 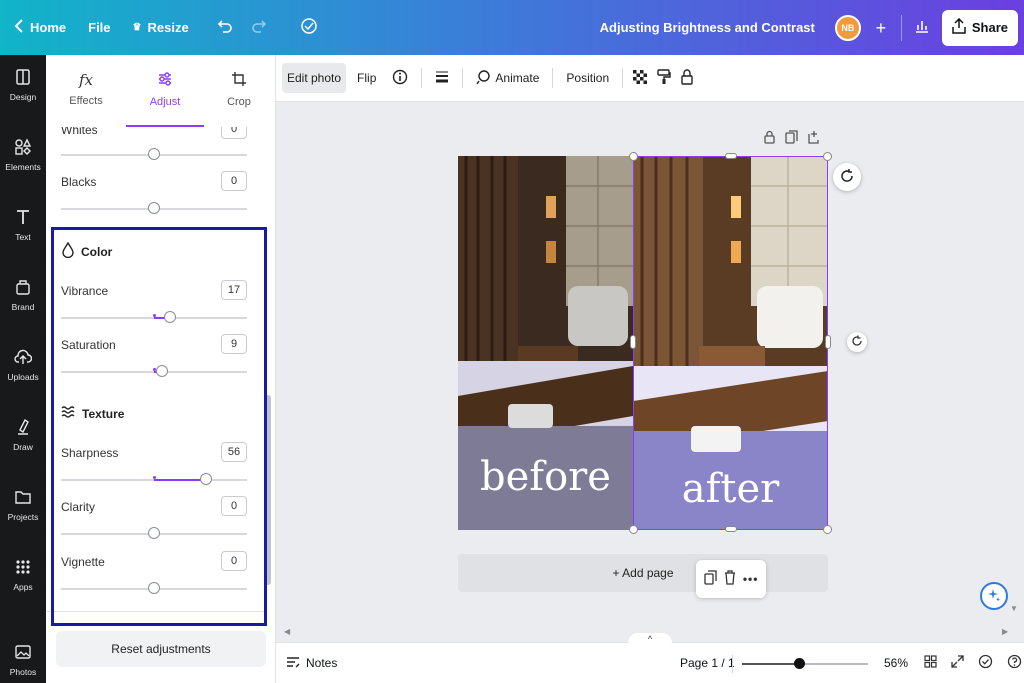 I want to click on before-photo: before, so click(x=545, y=343).